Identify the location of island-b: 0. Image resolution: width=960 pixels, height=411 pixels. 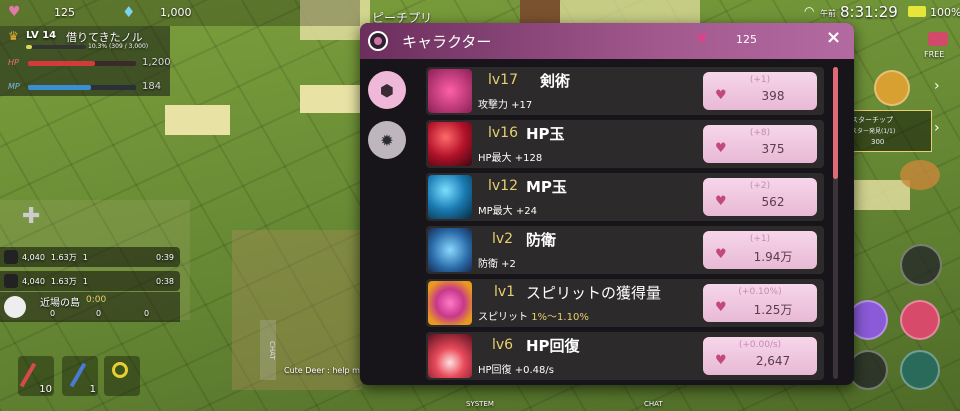
(99, 313).